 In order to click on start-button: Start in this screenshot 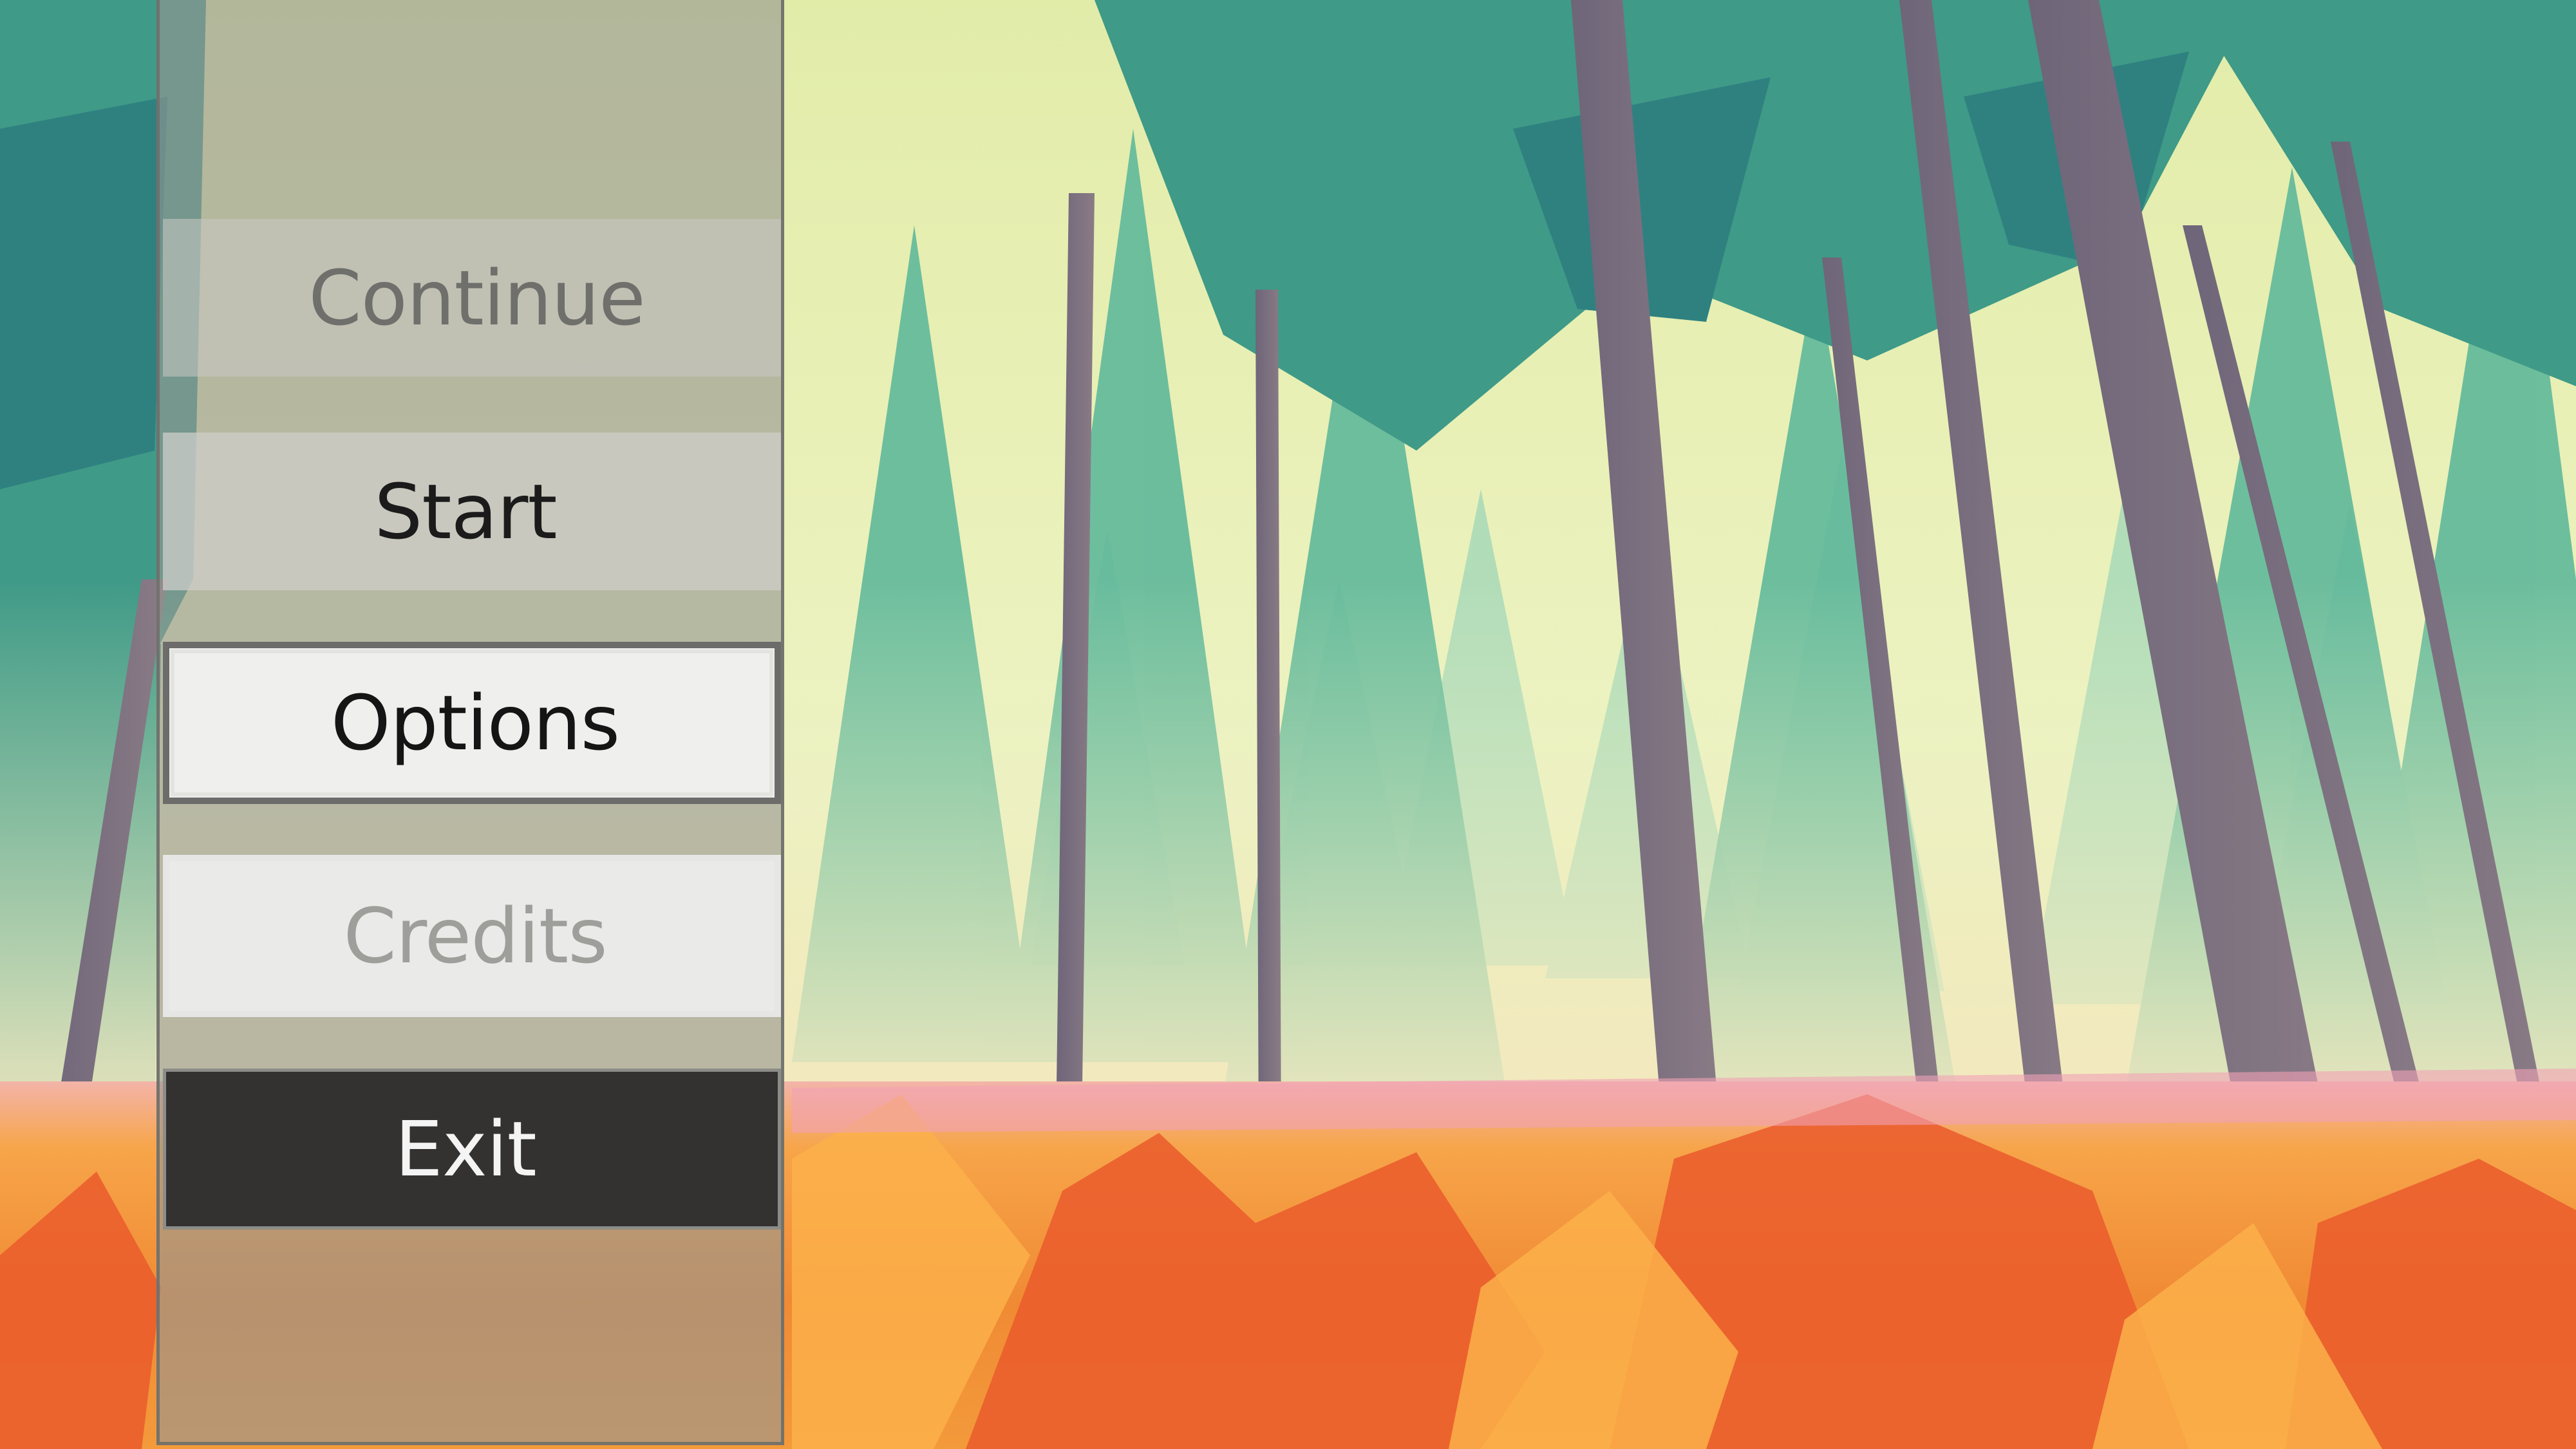, I will do `click(472, 511)`.